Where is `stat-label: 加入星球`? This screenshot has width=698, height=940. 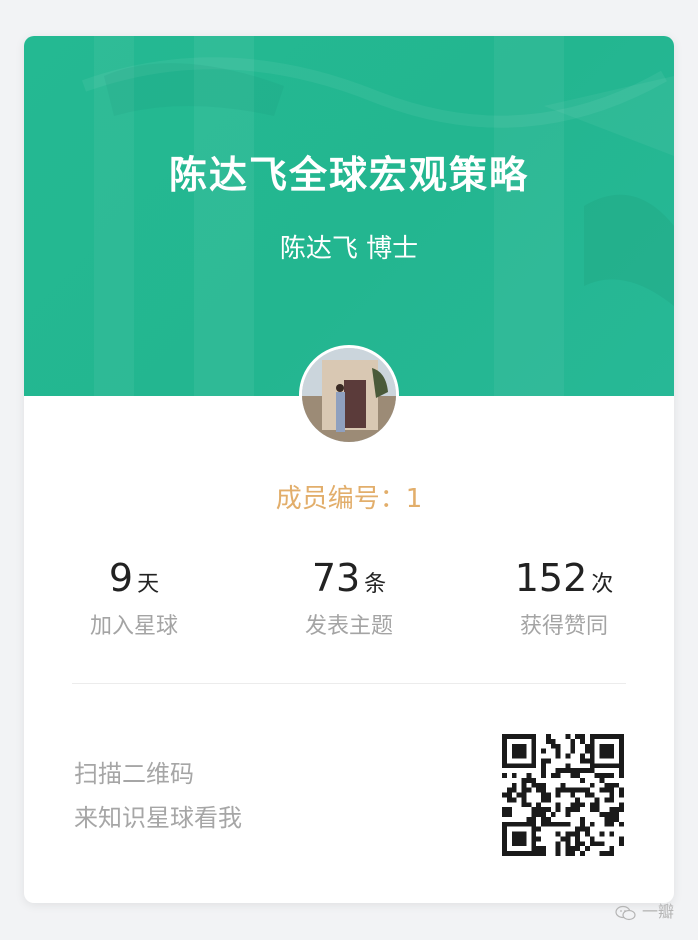 stat-label: 加入星球 is located at coordinates (133, 626).